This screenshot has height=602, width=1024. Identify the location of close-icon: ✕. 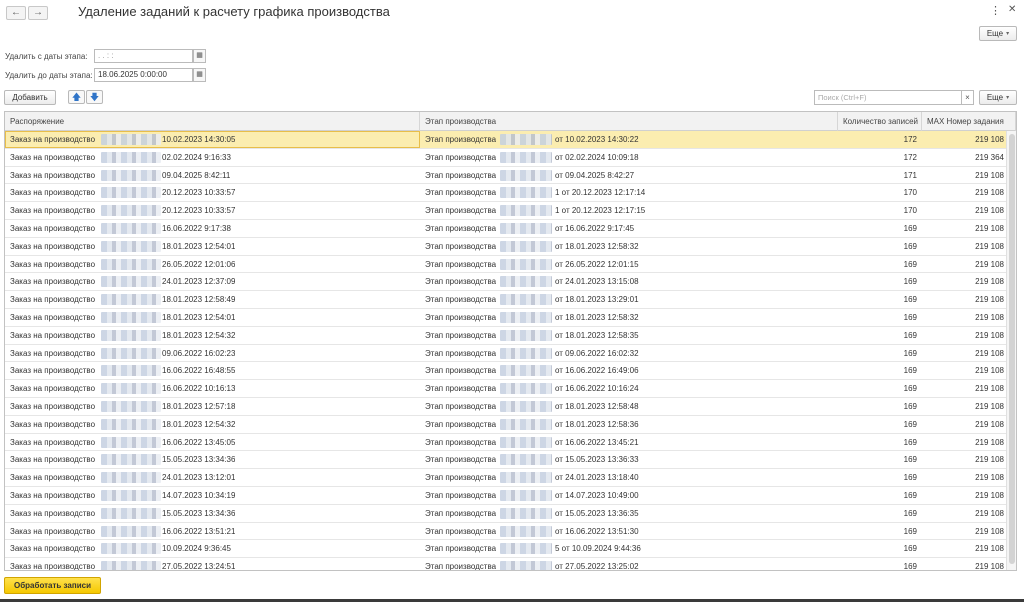
(1012, 9).